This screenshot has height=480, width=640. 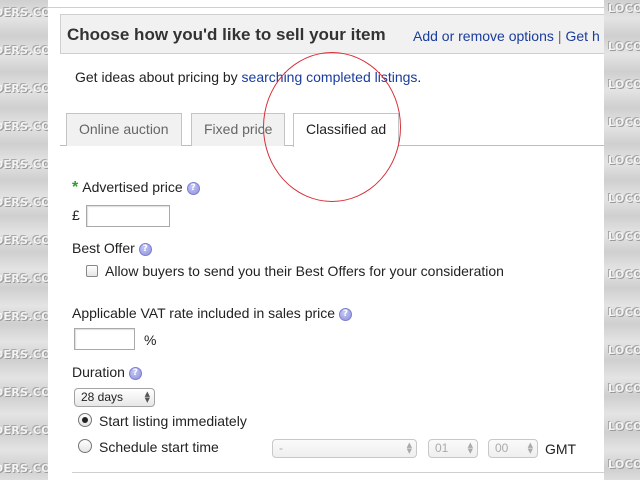 What do you see at coordinates (124, 129) in the screenshot?
I see `tab-online-auction: Online auction` at bounding box center [124, 129].